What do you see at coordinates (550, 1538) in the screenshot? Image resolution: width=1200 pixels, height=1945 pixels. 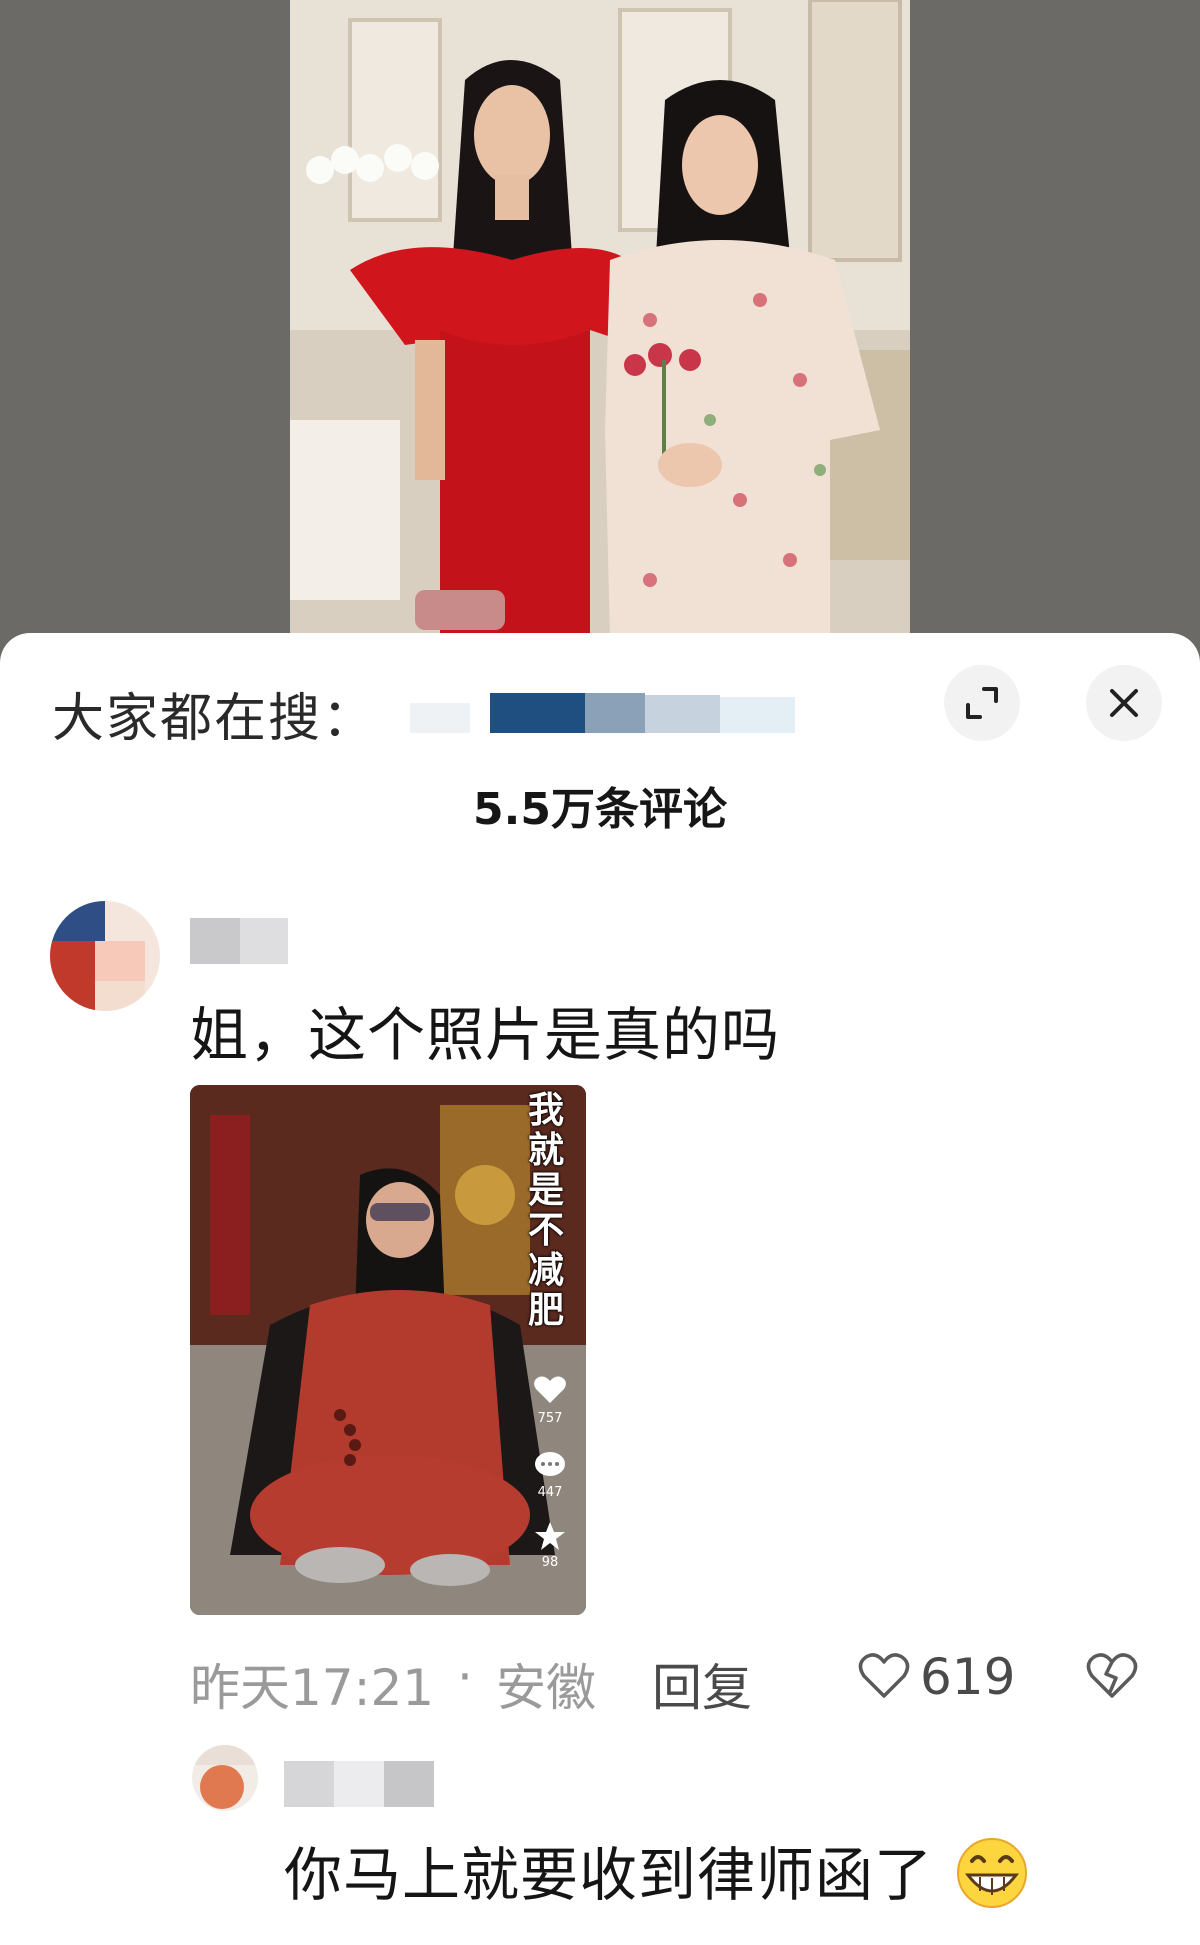 I see `star-icon` at bounding box center [550, 1538].